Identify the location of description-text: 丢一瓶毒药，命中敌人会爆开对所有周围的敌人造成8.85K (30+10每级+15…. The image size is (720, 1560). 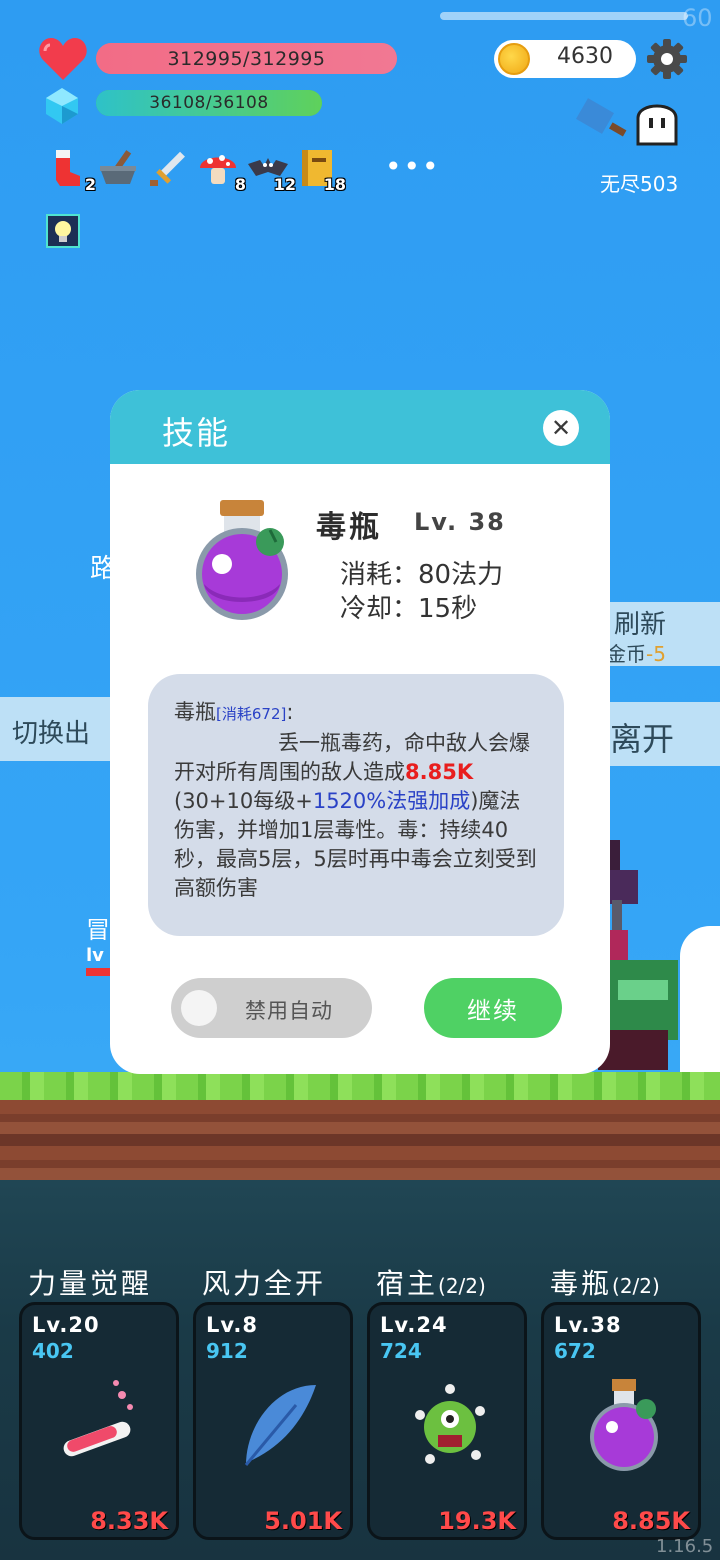
(357, 816).